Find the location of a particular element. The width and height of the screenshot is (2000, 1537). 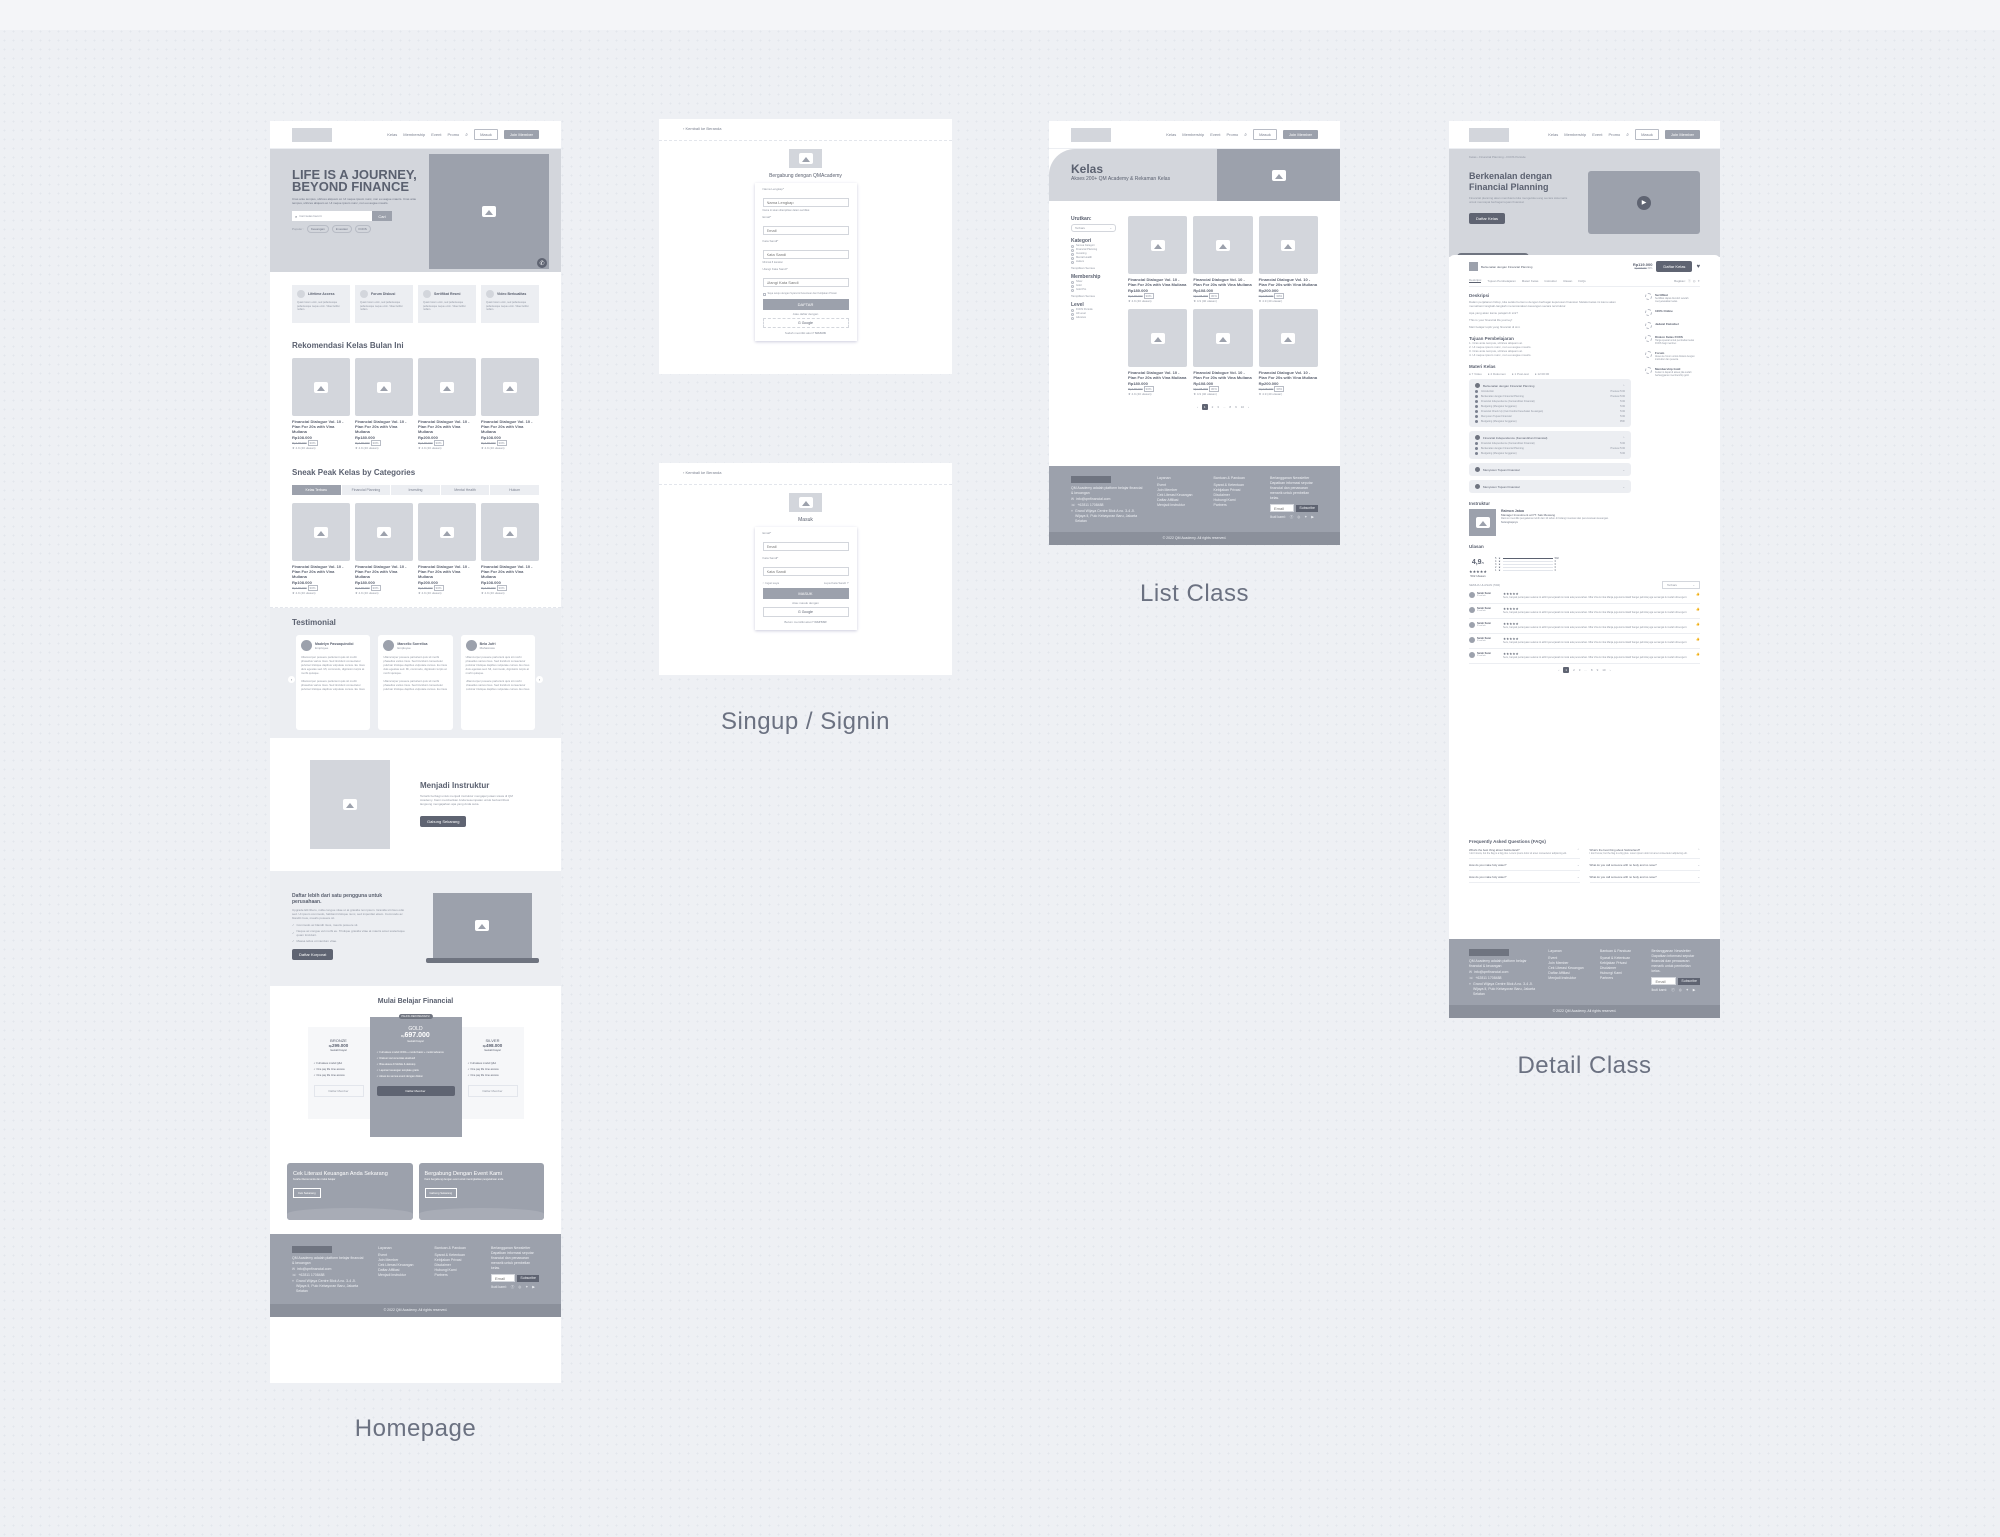

show-all-categories-link: Tampilkan Semua is located at coordinates (1093, 268).